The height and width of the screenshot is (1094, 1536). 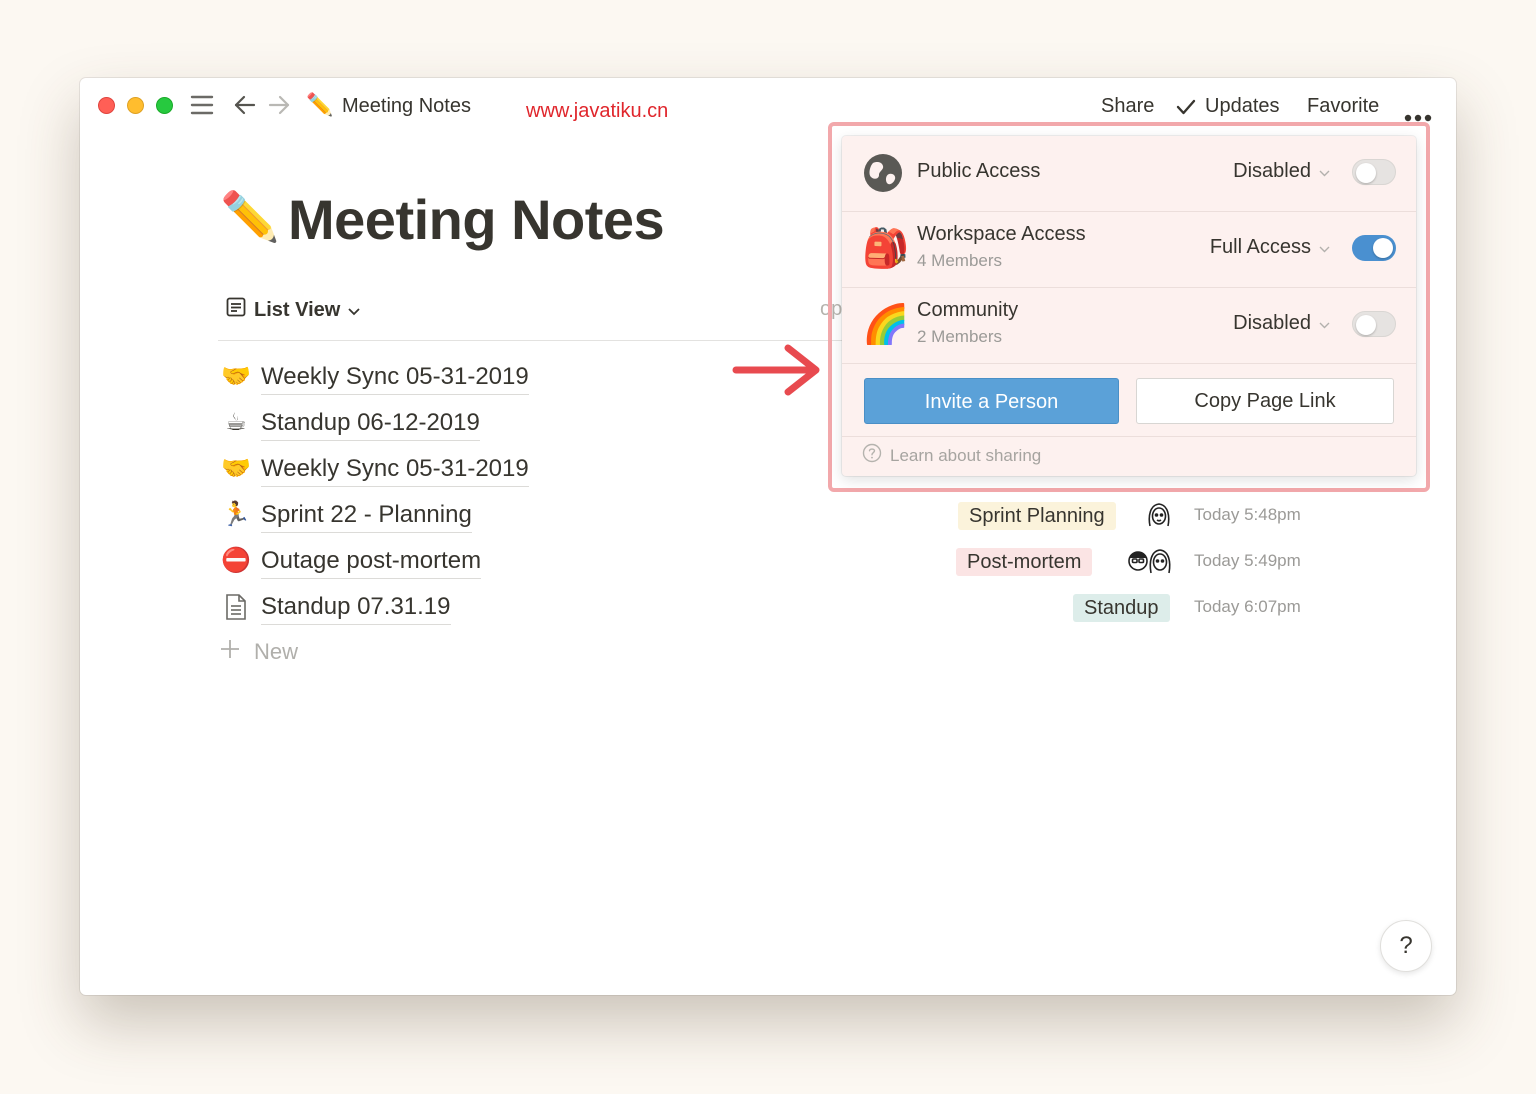 What do you see at coordinates (968, 310) in the screenshot?
I see `community-label: Community` at bounding box center [968, 310].